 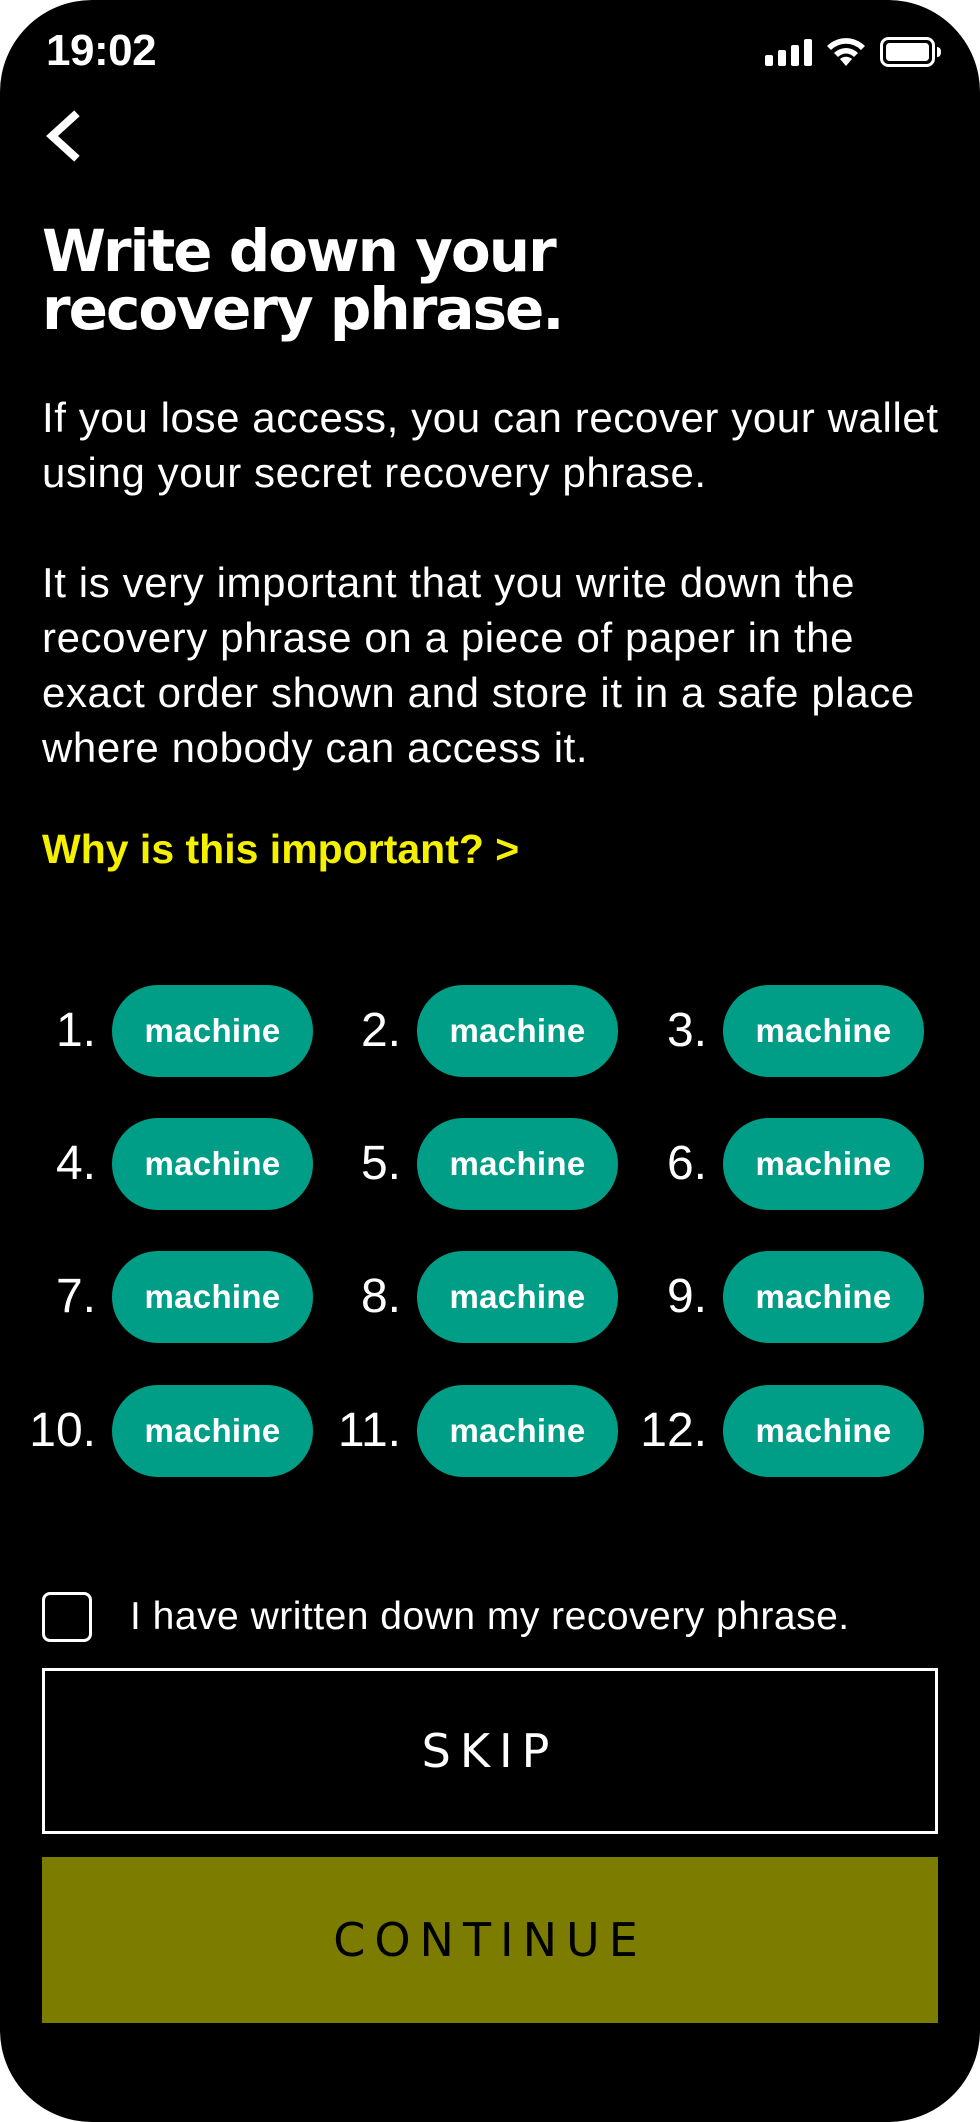 What do you see at coordinates (280, 849) in the screenshot?
I see `why-important-link: Why is this important? >` at bounding box center [280, 849].